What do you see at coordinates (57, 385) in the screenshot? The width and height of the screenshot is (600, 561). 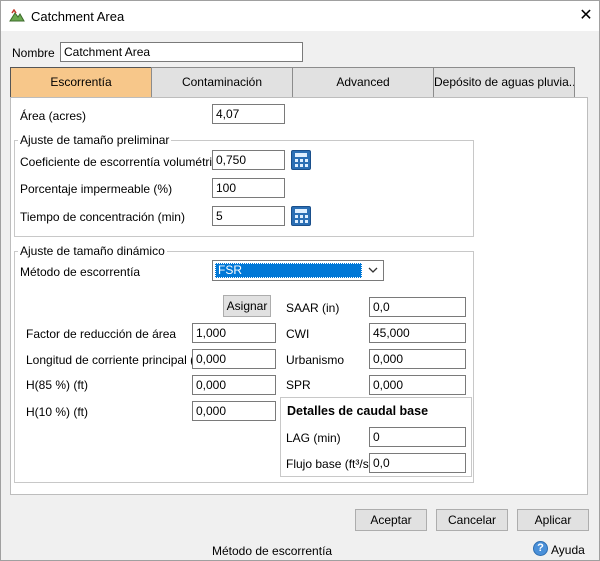 I see `h85-label: H(85 %) (ft)` at bounding box center [57, 385].